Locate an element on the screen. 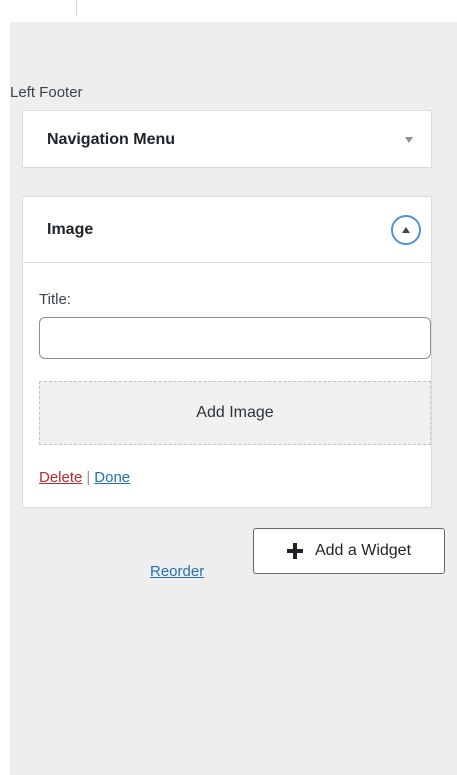 This screenshot has height=775, width=457. reorder-link: Reorder is located at coordinates (177, 571).